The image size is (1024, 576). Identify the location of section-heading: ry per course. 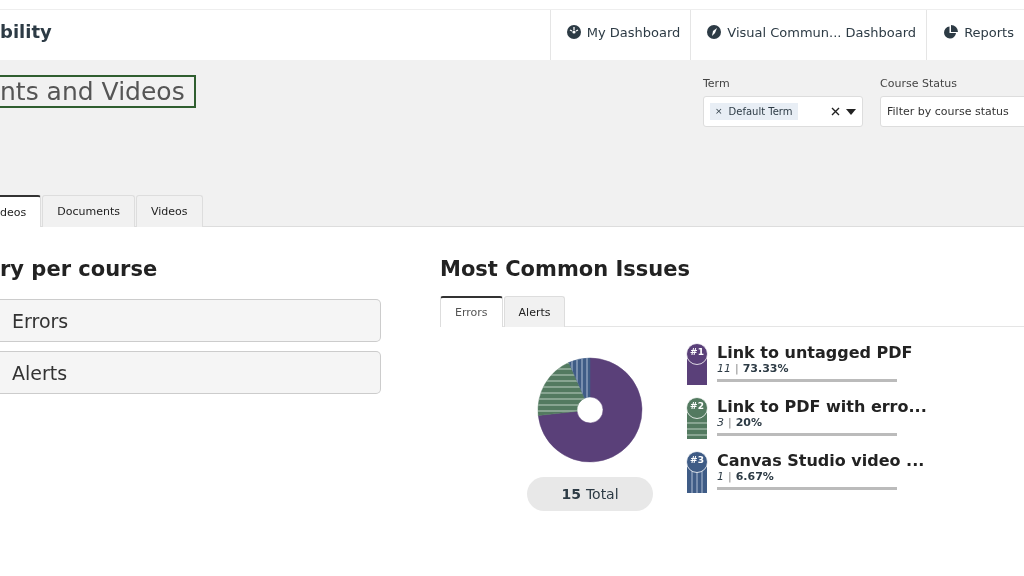
(79, 269).